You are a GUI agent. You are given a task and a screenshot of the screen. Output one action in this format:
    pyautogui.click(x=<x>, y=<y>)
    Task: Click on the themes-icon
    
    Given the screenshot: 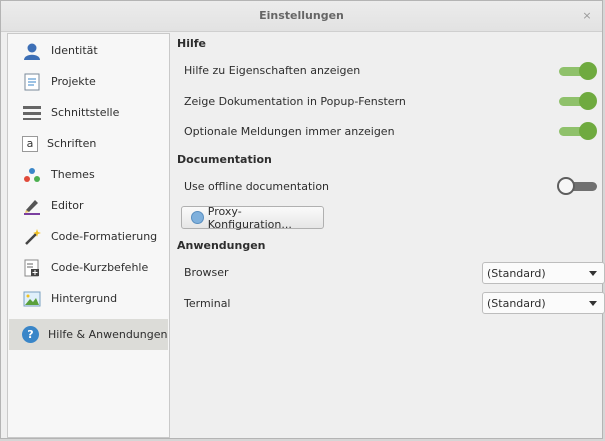 What is the action you would take?
    pyautogui.click(x=32, y=175)
    